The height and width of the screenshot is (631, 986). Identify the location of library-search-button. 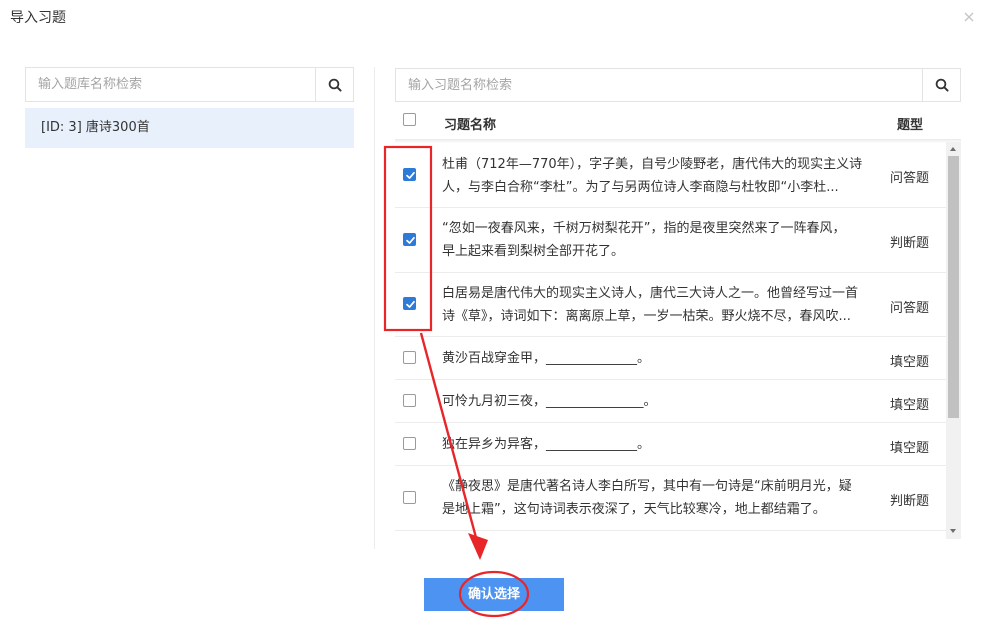
(334, 84).